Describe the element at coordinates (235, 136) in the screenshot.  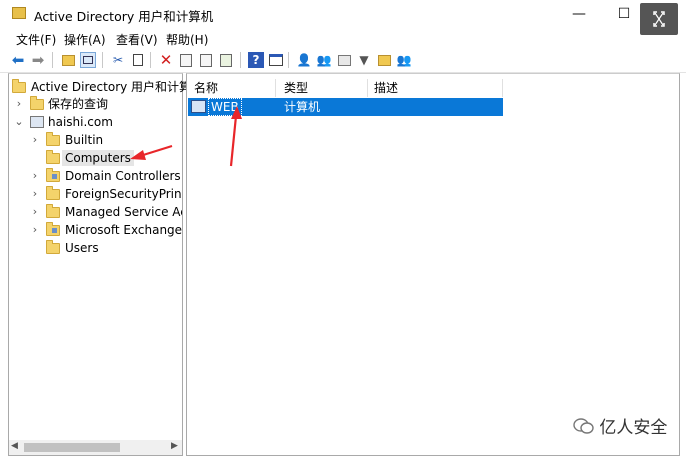
I see `annotation-arrow-web` at that location.